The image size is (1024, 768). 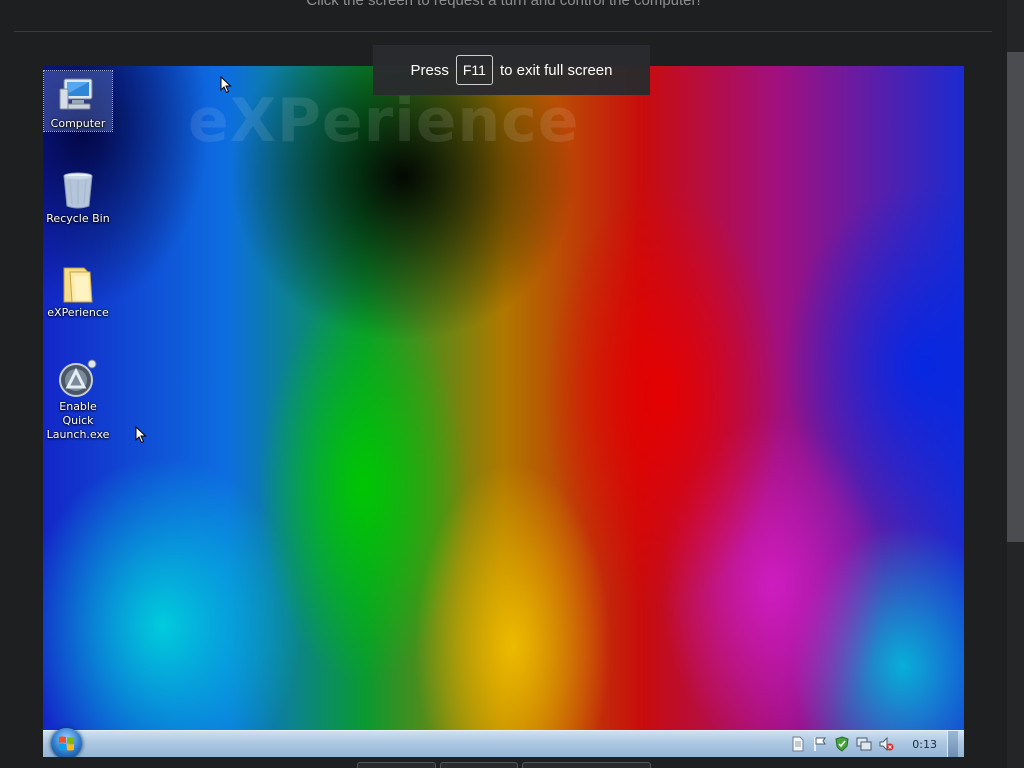 I want to click on page-scrollbar, so click(x=1015, y=384).